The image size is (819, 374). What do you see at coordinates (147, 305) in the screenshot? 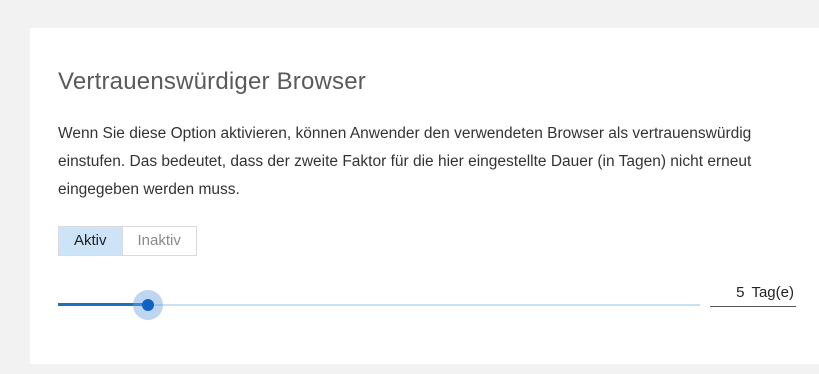
I see `slider-thumb` at bounding box center [147, 305].